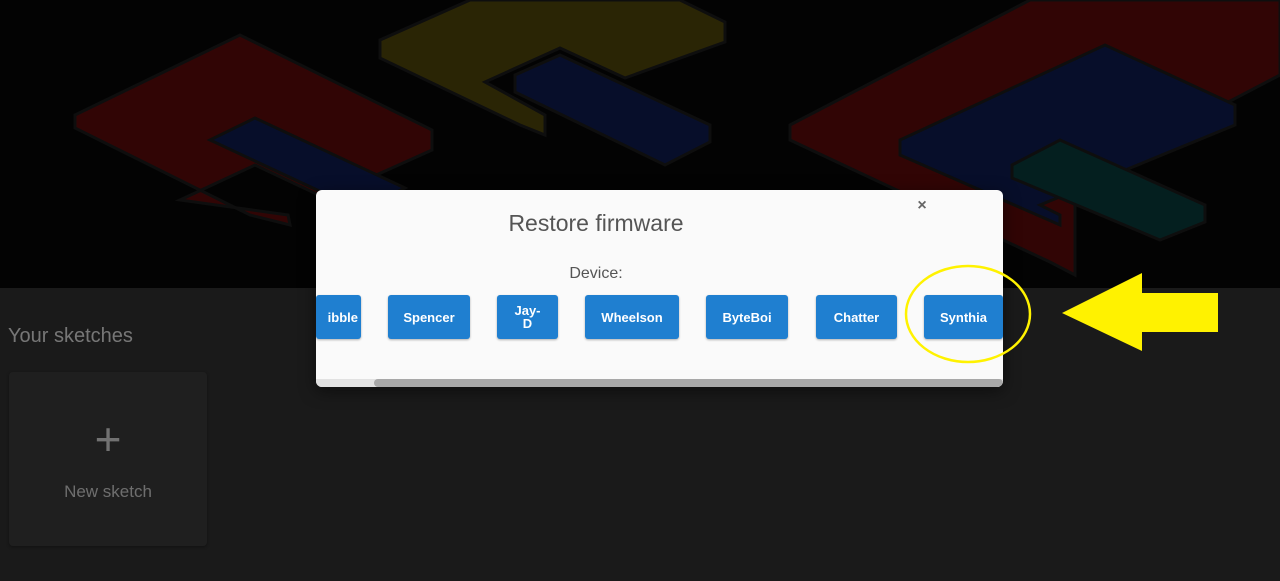 The width and height of the screenshot is (1280, 581). I want to click on highlight-ellipse, so click(968, 314).